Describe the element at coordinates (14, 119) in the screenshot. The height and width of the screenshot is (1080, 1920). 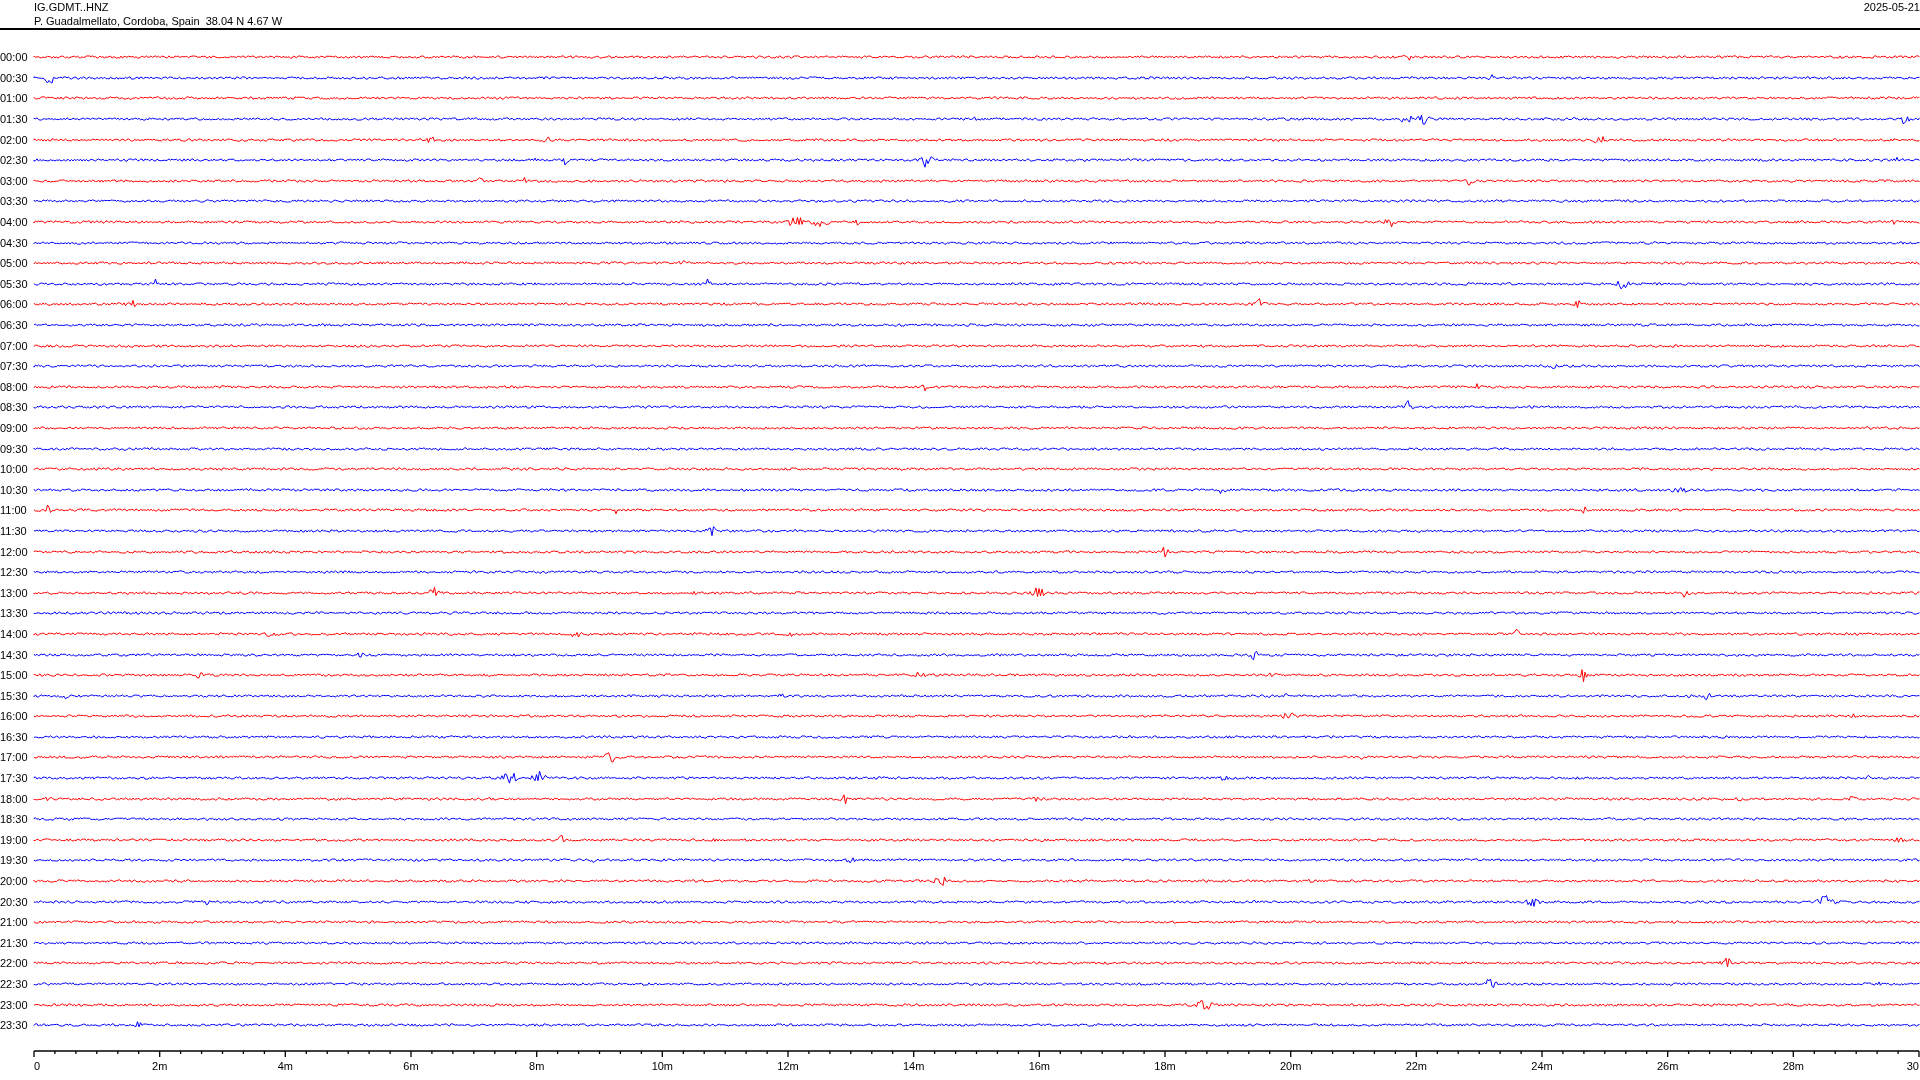
I see `time-label: 01:30` at that location.